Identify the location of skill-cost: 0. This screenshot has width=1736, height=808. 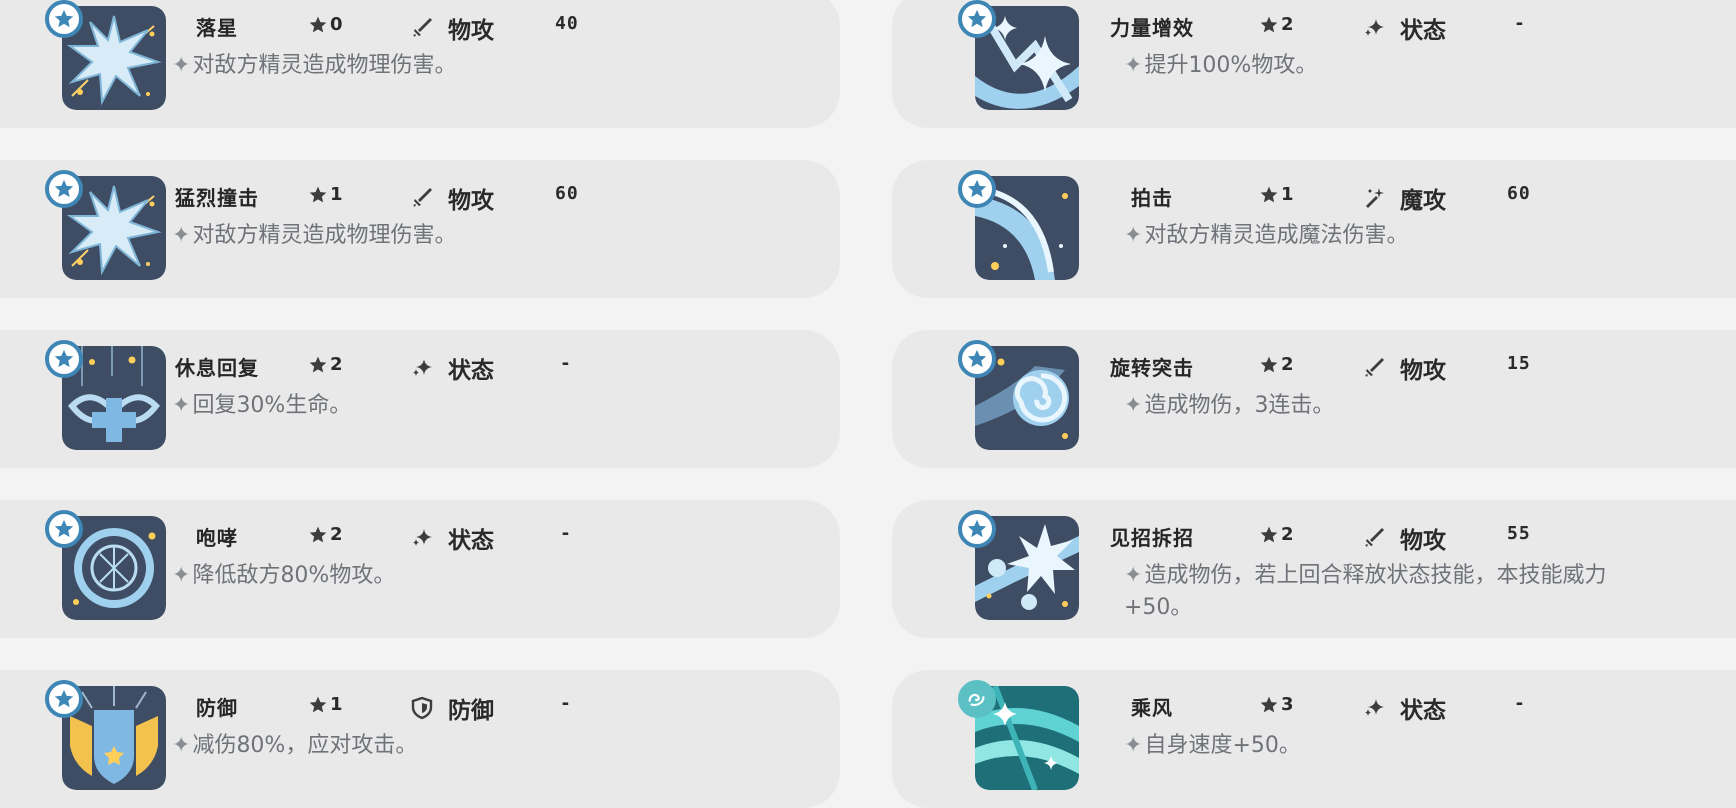
(325, 24).